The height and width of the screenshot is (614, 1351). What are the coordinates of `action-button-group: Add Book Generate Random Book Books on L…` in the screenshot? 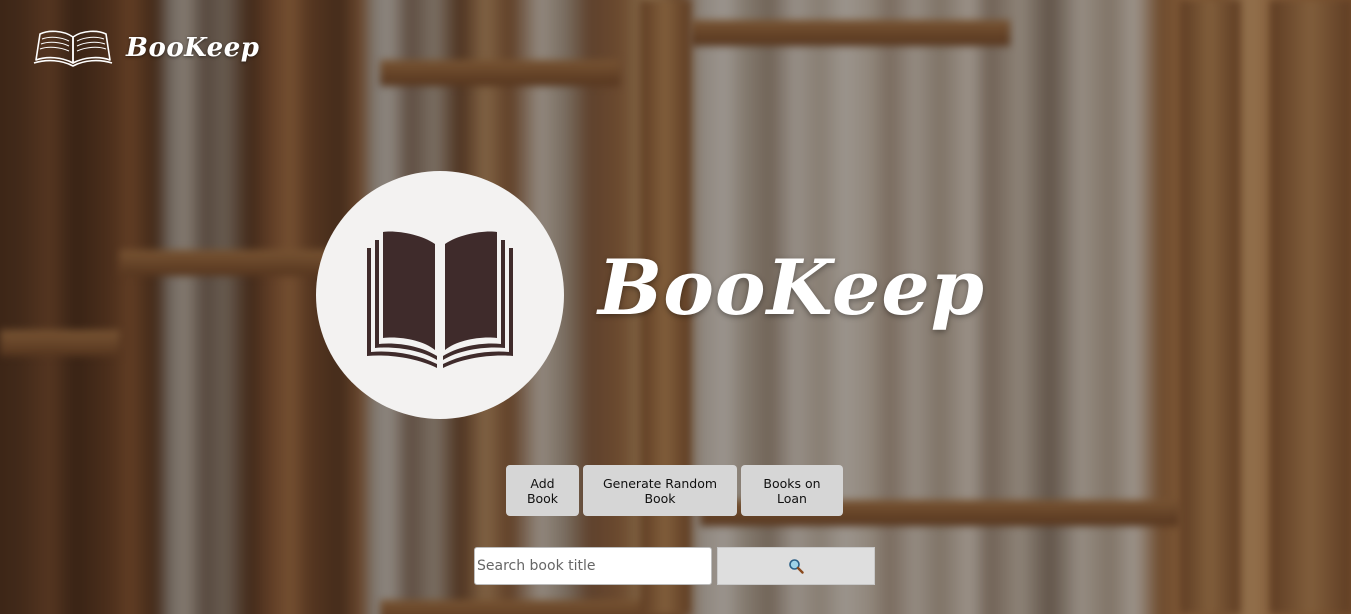 It's located at (674, 490).